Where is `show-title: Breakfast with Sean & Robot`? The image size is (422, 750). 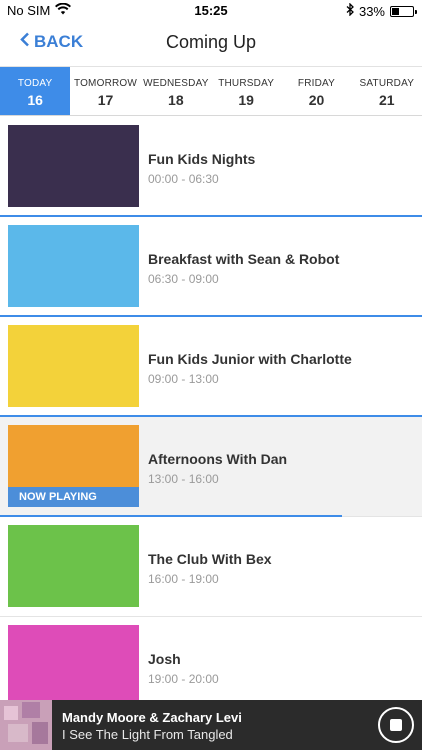 show-title: Breakfast with Sean & Robot is located at coordinates (244, 259).